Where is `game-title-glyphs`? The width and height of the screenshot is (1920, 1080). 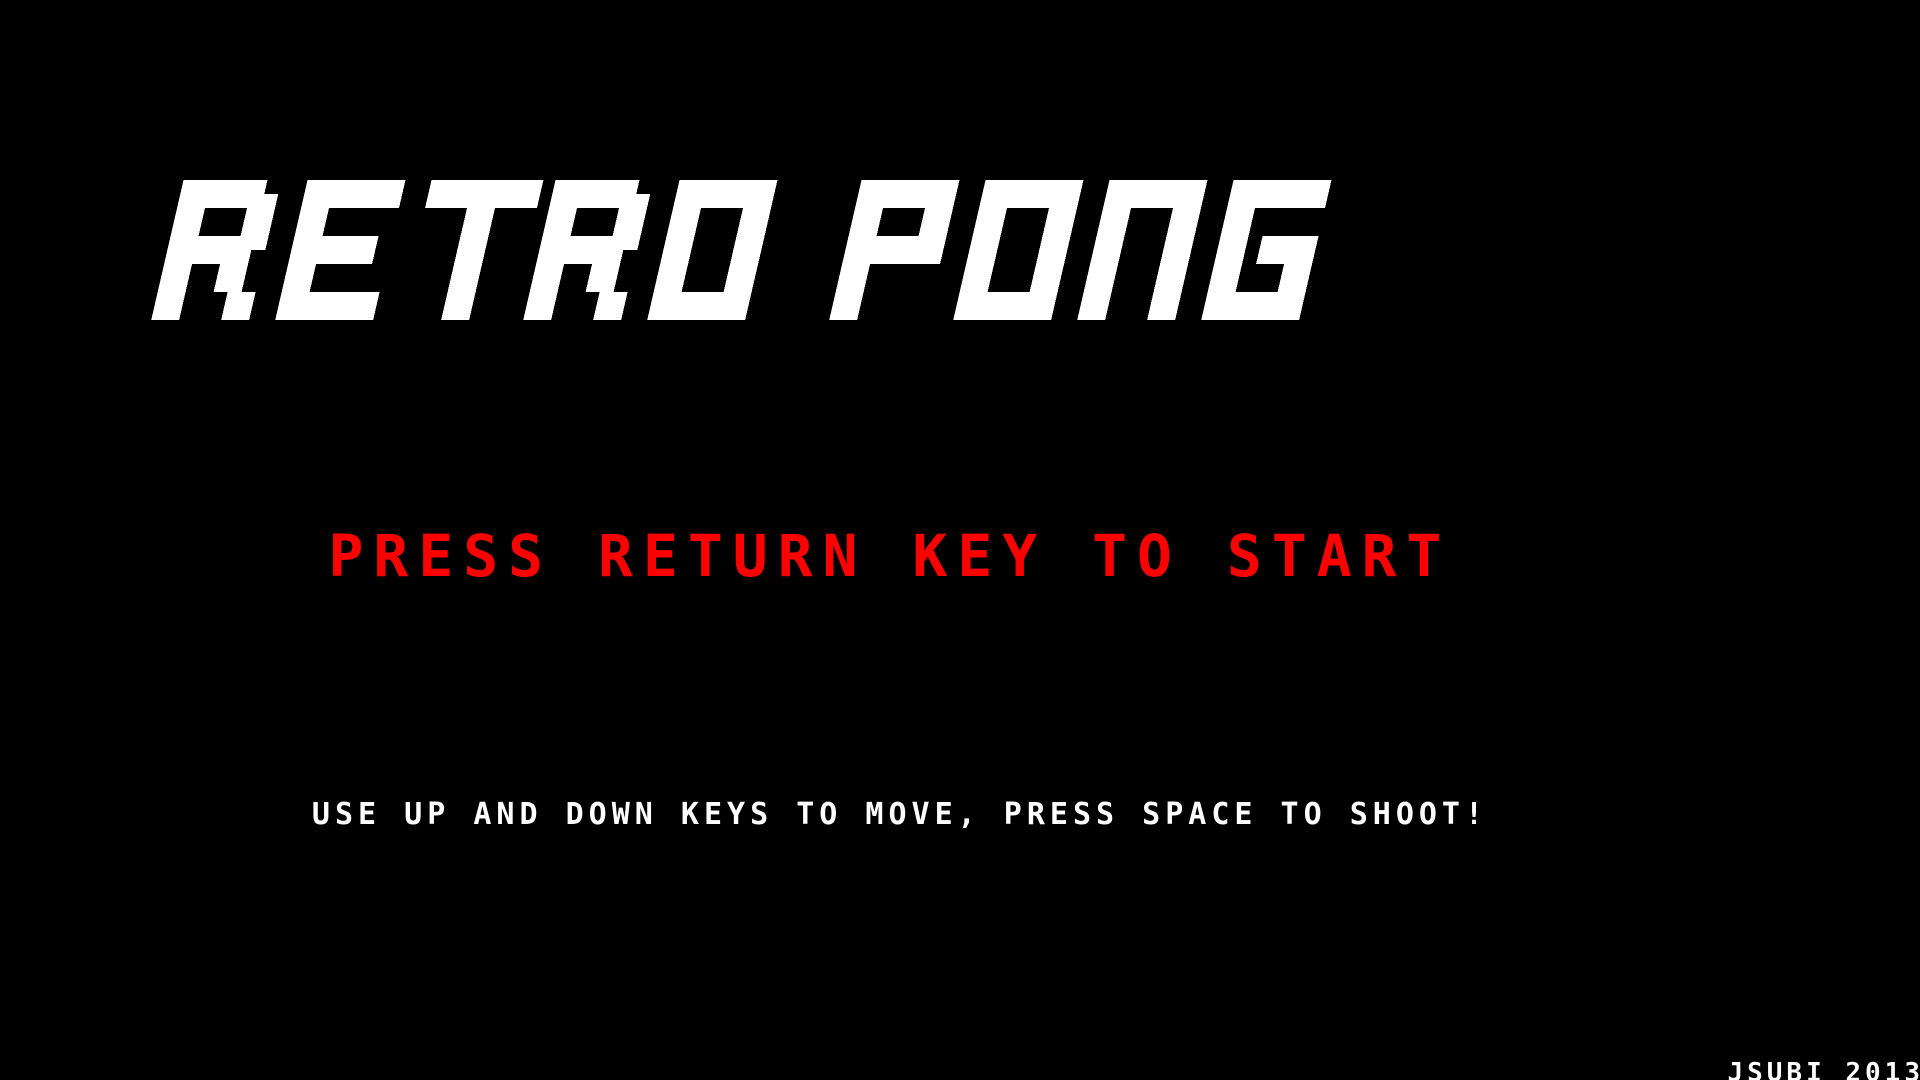 game-title-glyphs is located at coordinates (754, 250).